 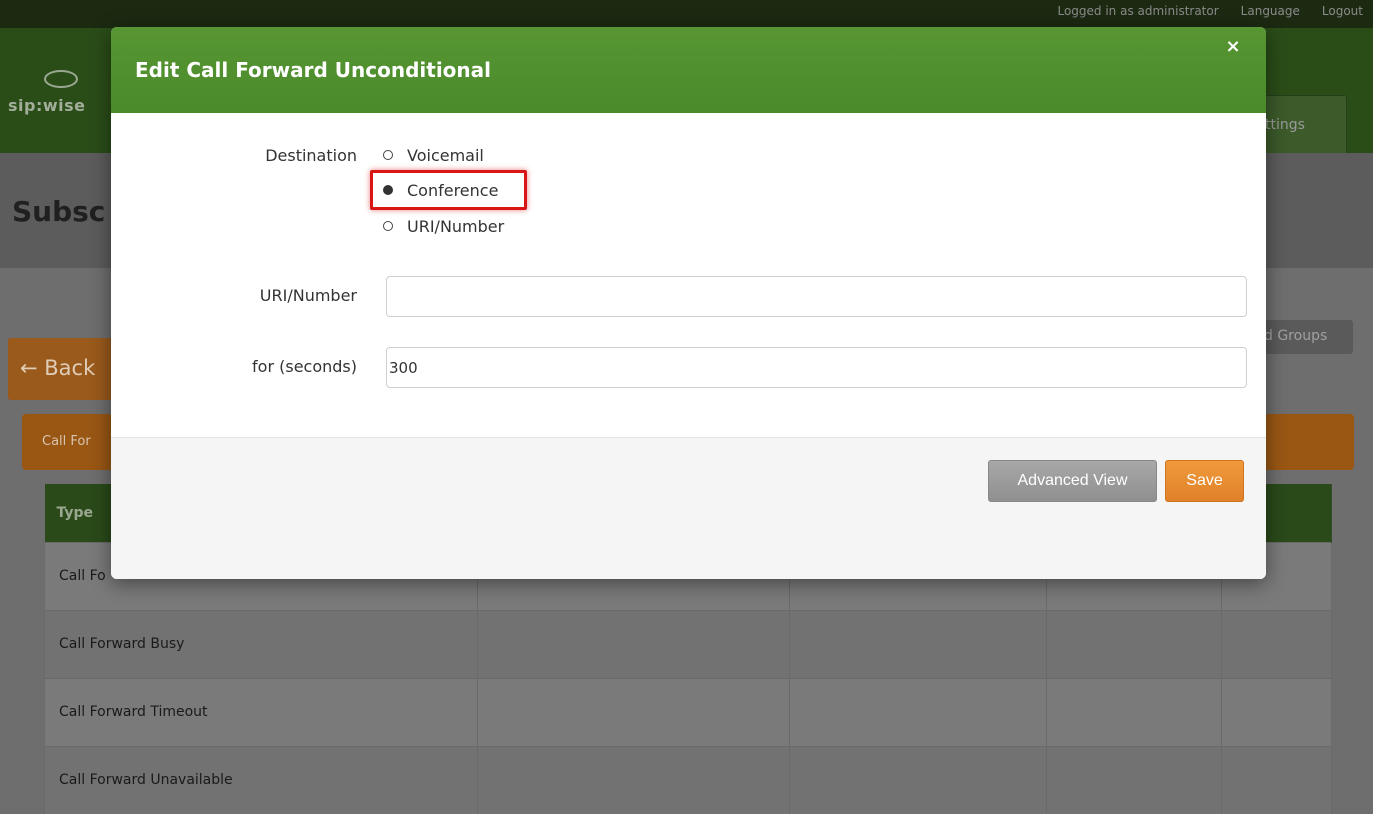 What do you see at coordinates (816, 367) in the screenshot?
I see `seconds-input` at bounding box center [816, 367].